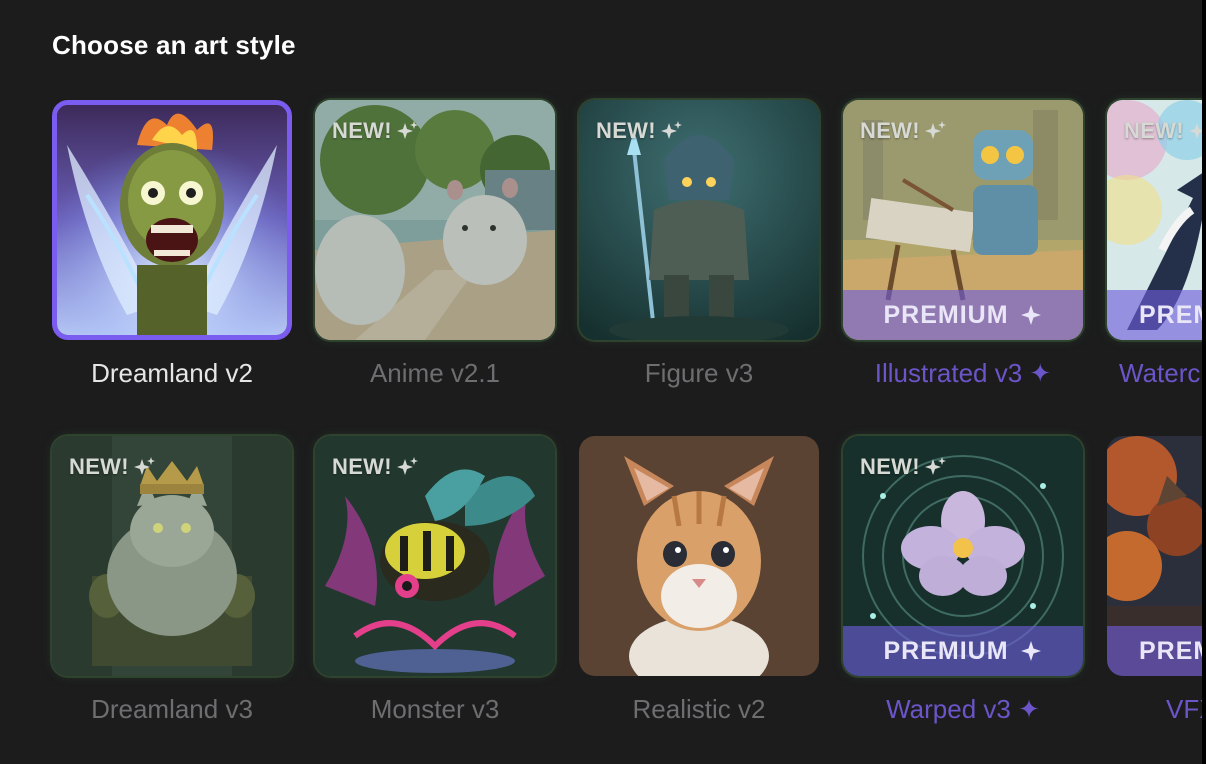 This screenshot has width=1206, height=764. Describe the element at coordinates (172, 373) in the screenshot. I see `style-label: Dreamland v2` at that location.